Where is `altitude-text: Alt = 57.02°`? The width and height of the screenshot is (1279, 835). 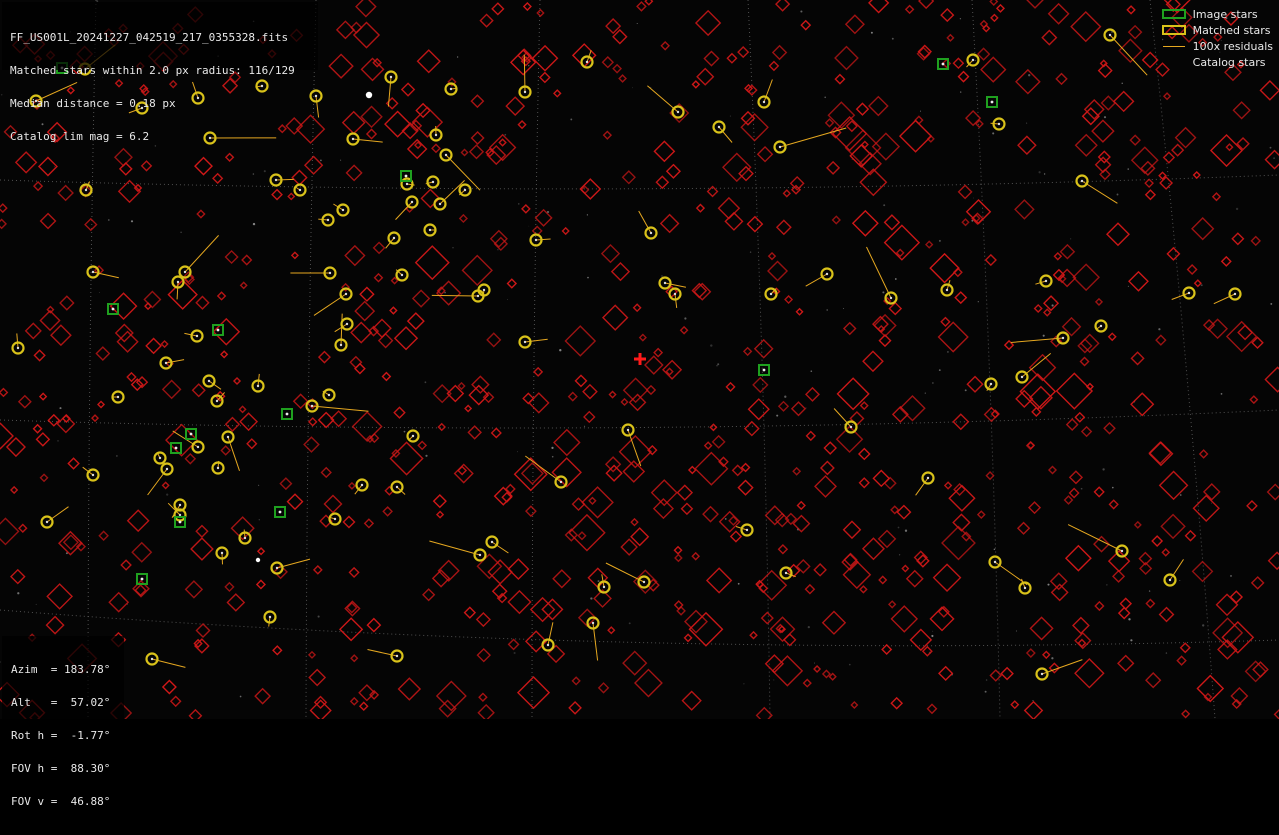 altitude-text: Alt = 57.02° is located at coordinates (63, 702).